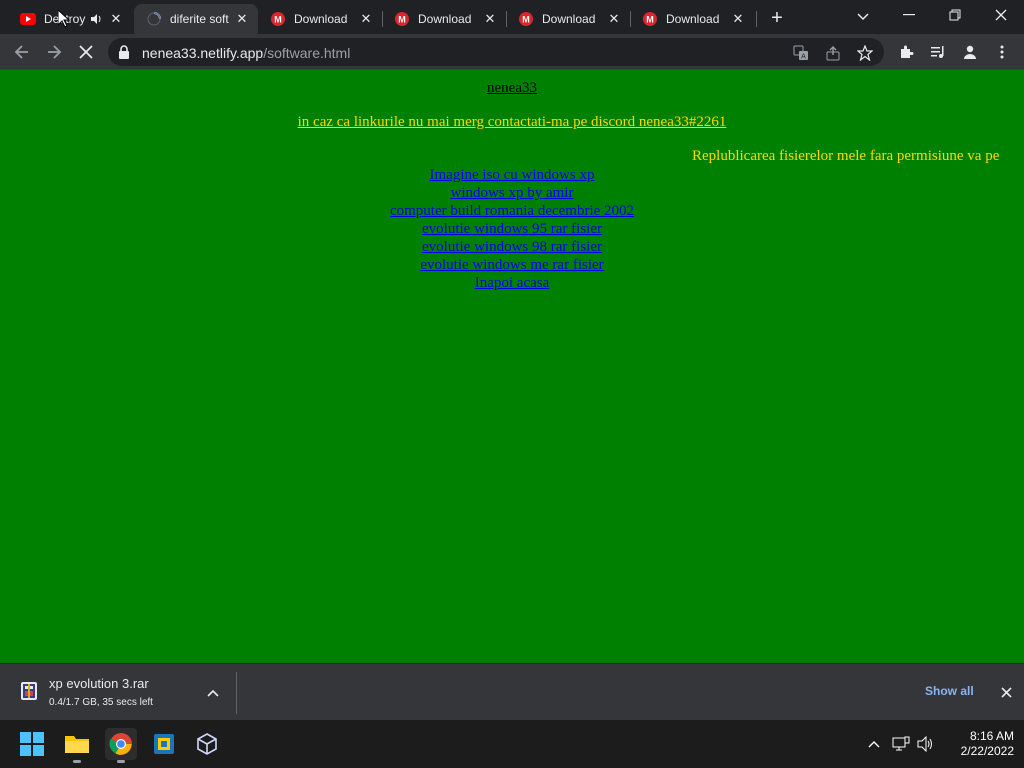 Image resolution: width=1024 pixels, height=768 pixels. I want to click on stop-icon, so click(86, 52).